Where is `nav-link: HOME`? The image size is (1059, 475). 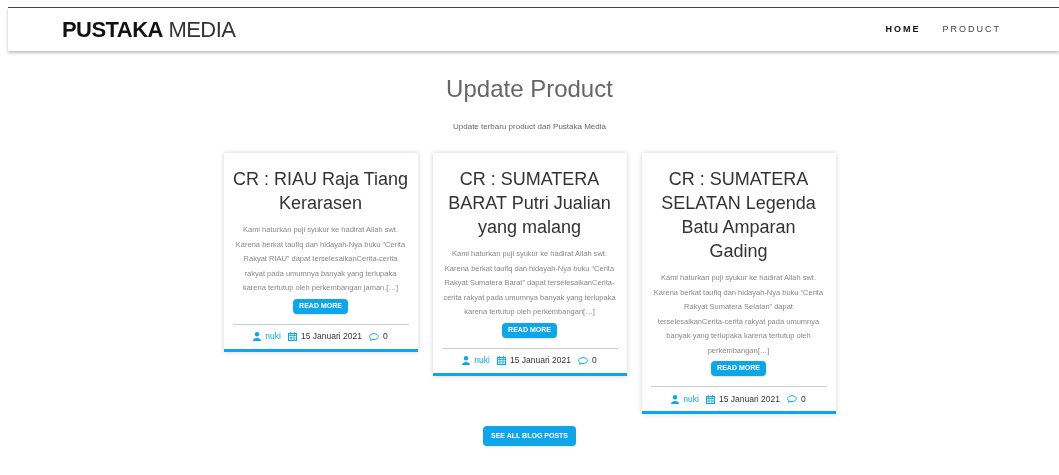
nav-link: HOME is located at coordinates (903, 29).